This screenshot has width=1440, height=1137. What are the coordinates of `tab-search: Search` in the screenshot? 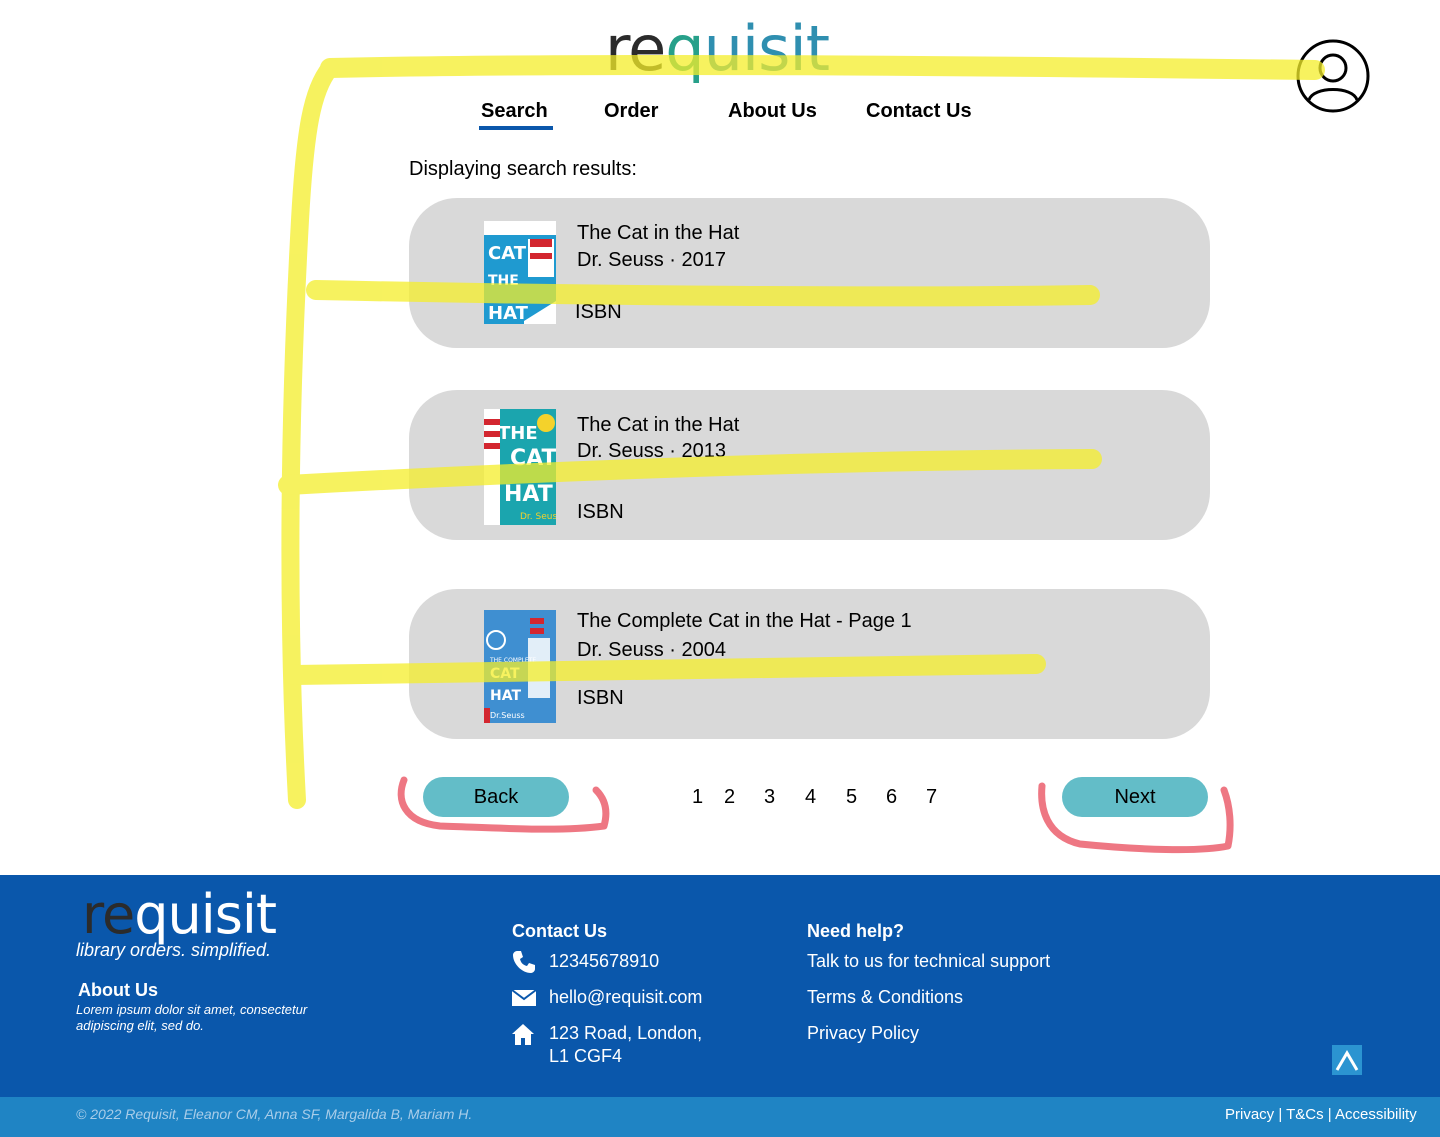 It's located at (514, 111).